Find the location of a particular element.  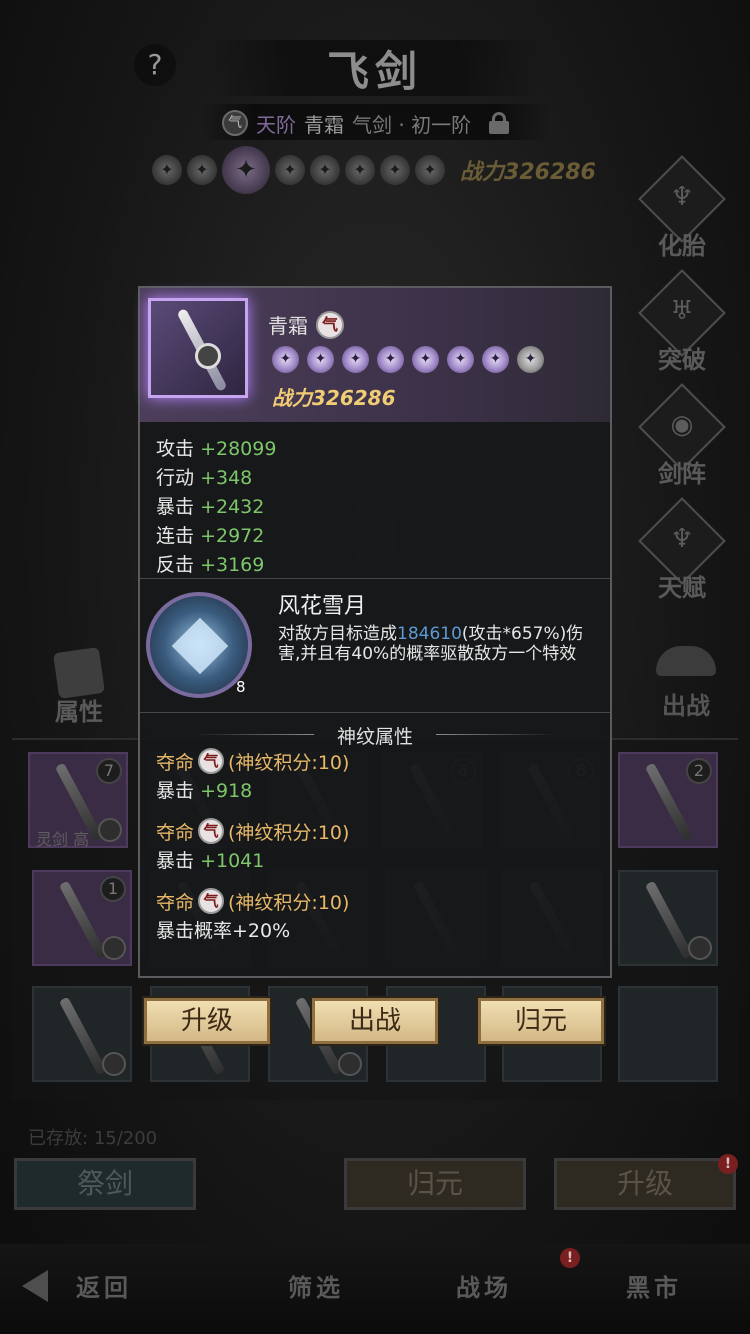

side-button-talent: ♆ 天赋 is located at coordinates (682, 551).